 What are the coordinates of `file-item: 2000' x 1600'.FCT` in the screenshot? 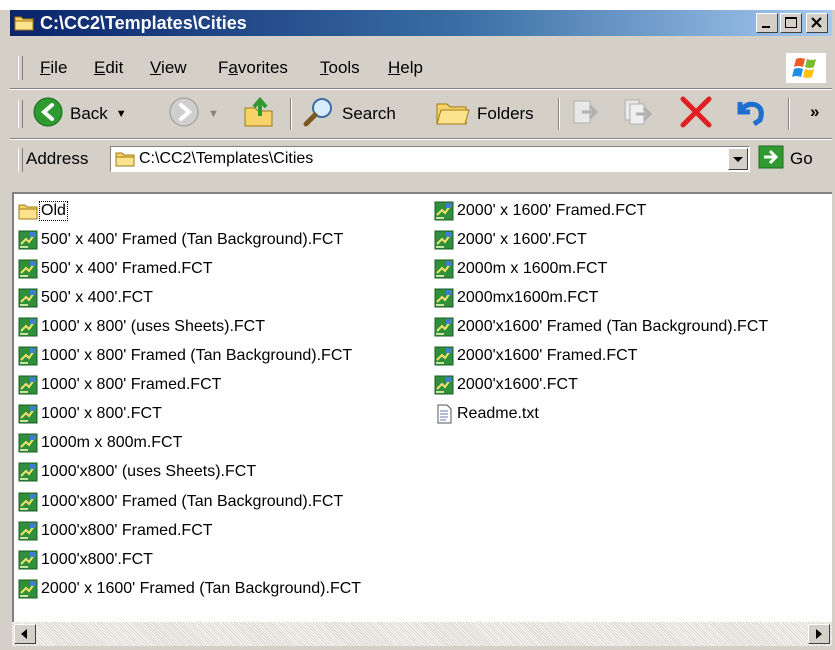 It's located at (511, 239).